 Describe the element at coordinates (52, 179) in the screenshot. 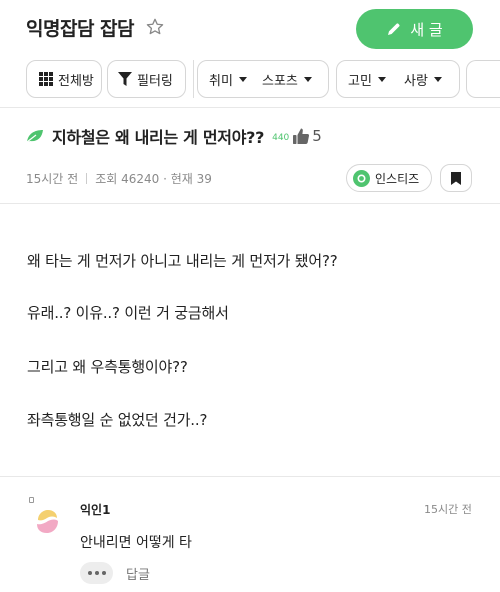

I see `post-time: 15시간 전` at that location.